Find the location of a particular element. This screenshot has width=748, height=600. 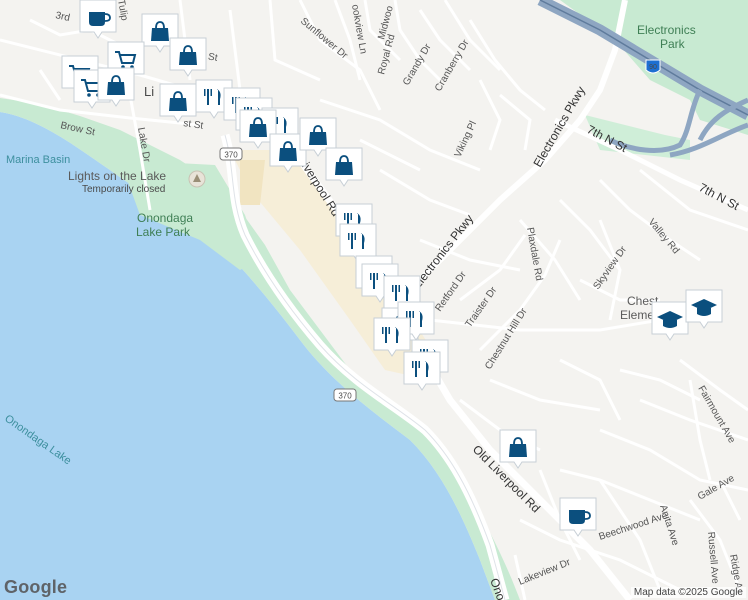

electronics-park-label-line1: Electronics is located at coordinates (666, 30).